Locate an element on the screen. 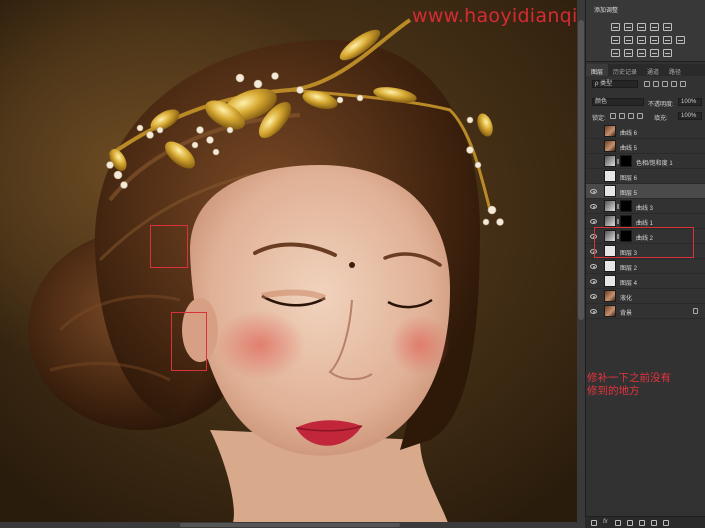 The width and height of the screenshot is (705, 528). opacity-label: 不透明度: is located at coordinates (661, 105).